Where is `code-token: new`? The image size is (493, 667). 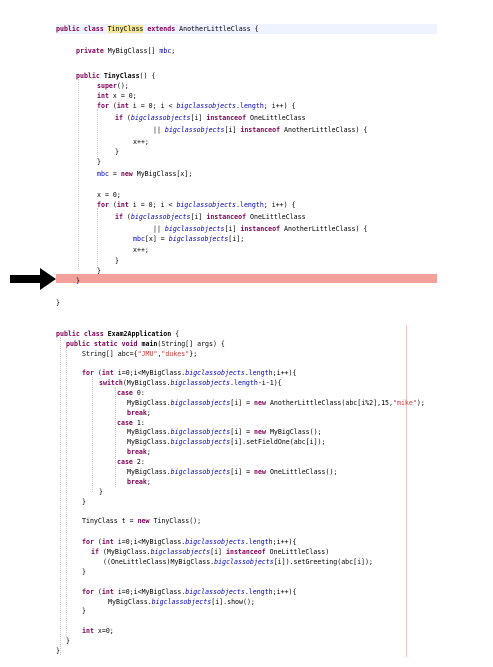
code-token: new is located at coordinates (143, 521).